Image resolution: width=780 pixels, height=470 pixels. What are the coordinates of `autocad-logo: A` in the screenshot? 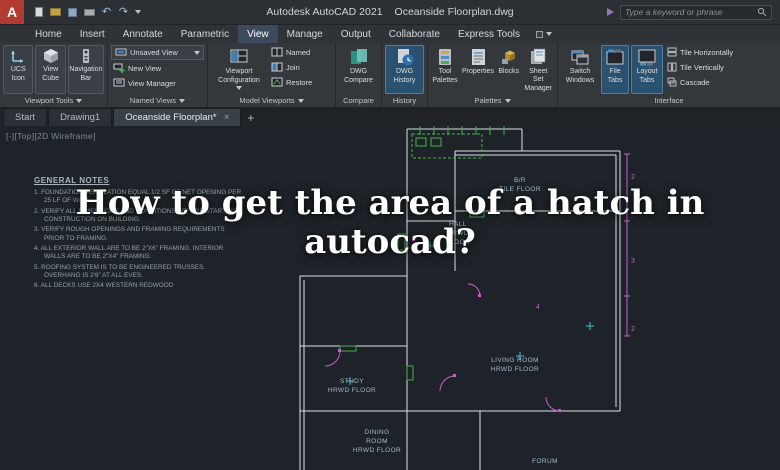 It's located at (12, 12).